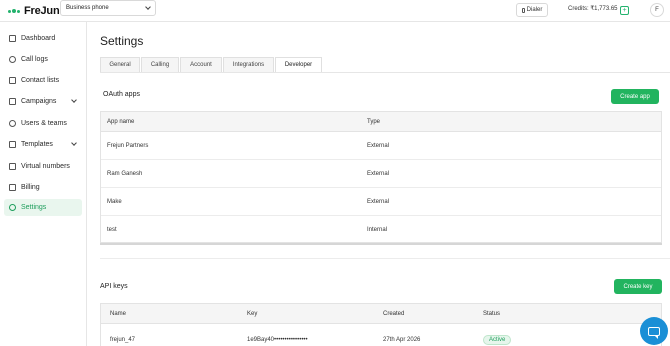 This screenshot has width=670, height=346. What do you see at coordinates (114, 286) in the screenshot?
I see `api-keys-title: API keys` at bounding box center [114, 286].